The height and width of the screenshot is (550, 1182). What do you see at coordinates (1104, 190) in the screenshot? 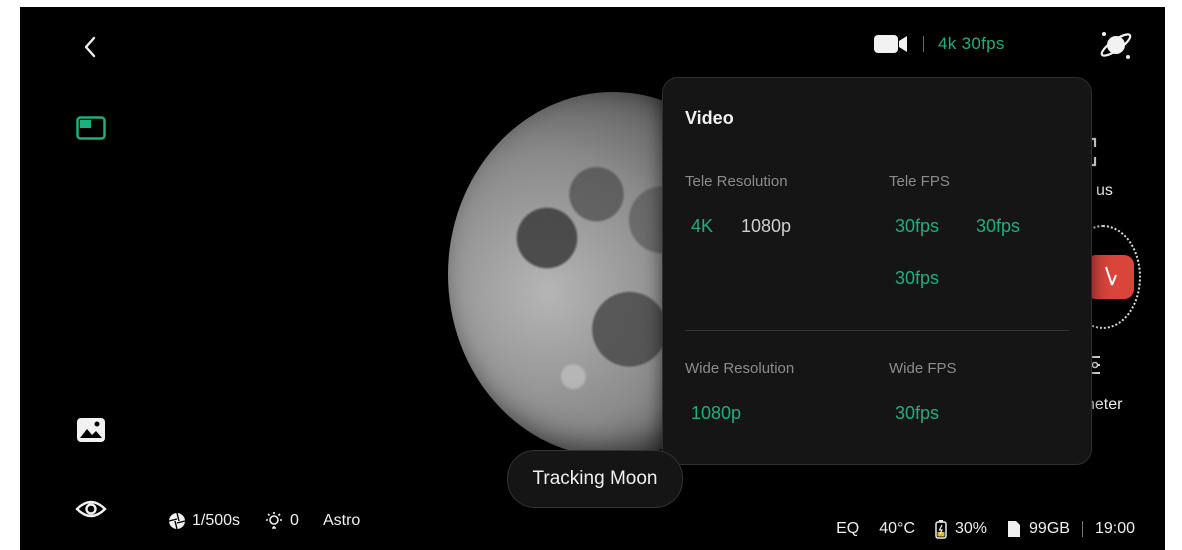
I see `focus-label: us` at bounding box center [1104, 190].